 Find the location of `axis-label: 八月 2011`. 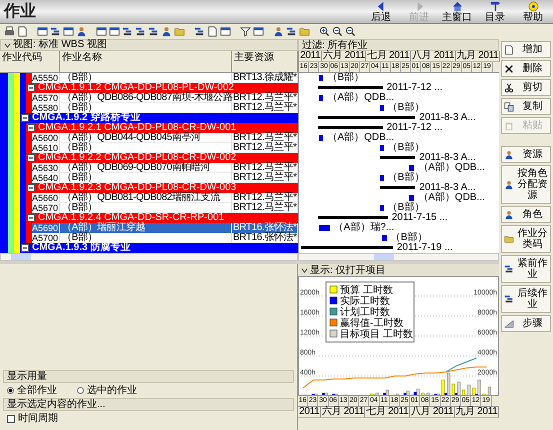

axis-label: 八月 2011 is located at coordinates (433, 412).